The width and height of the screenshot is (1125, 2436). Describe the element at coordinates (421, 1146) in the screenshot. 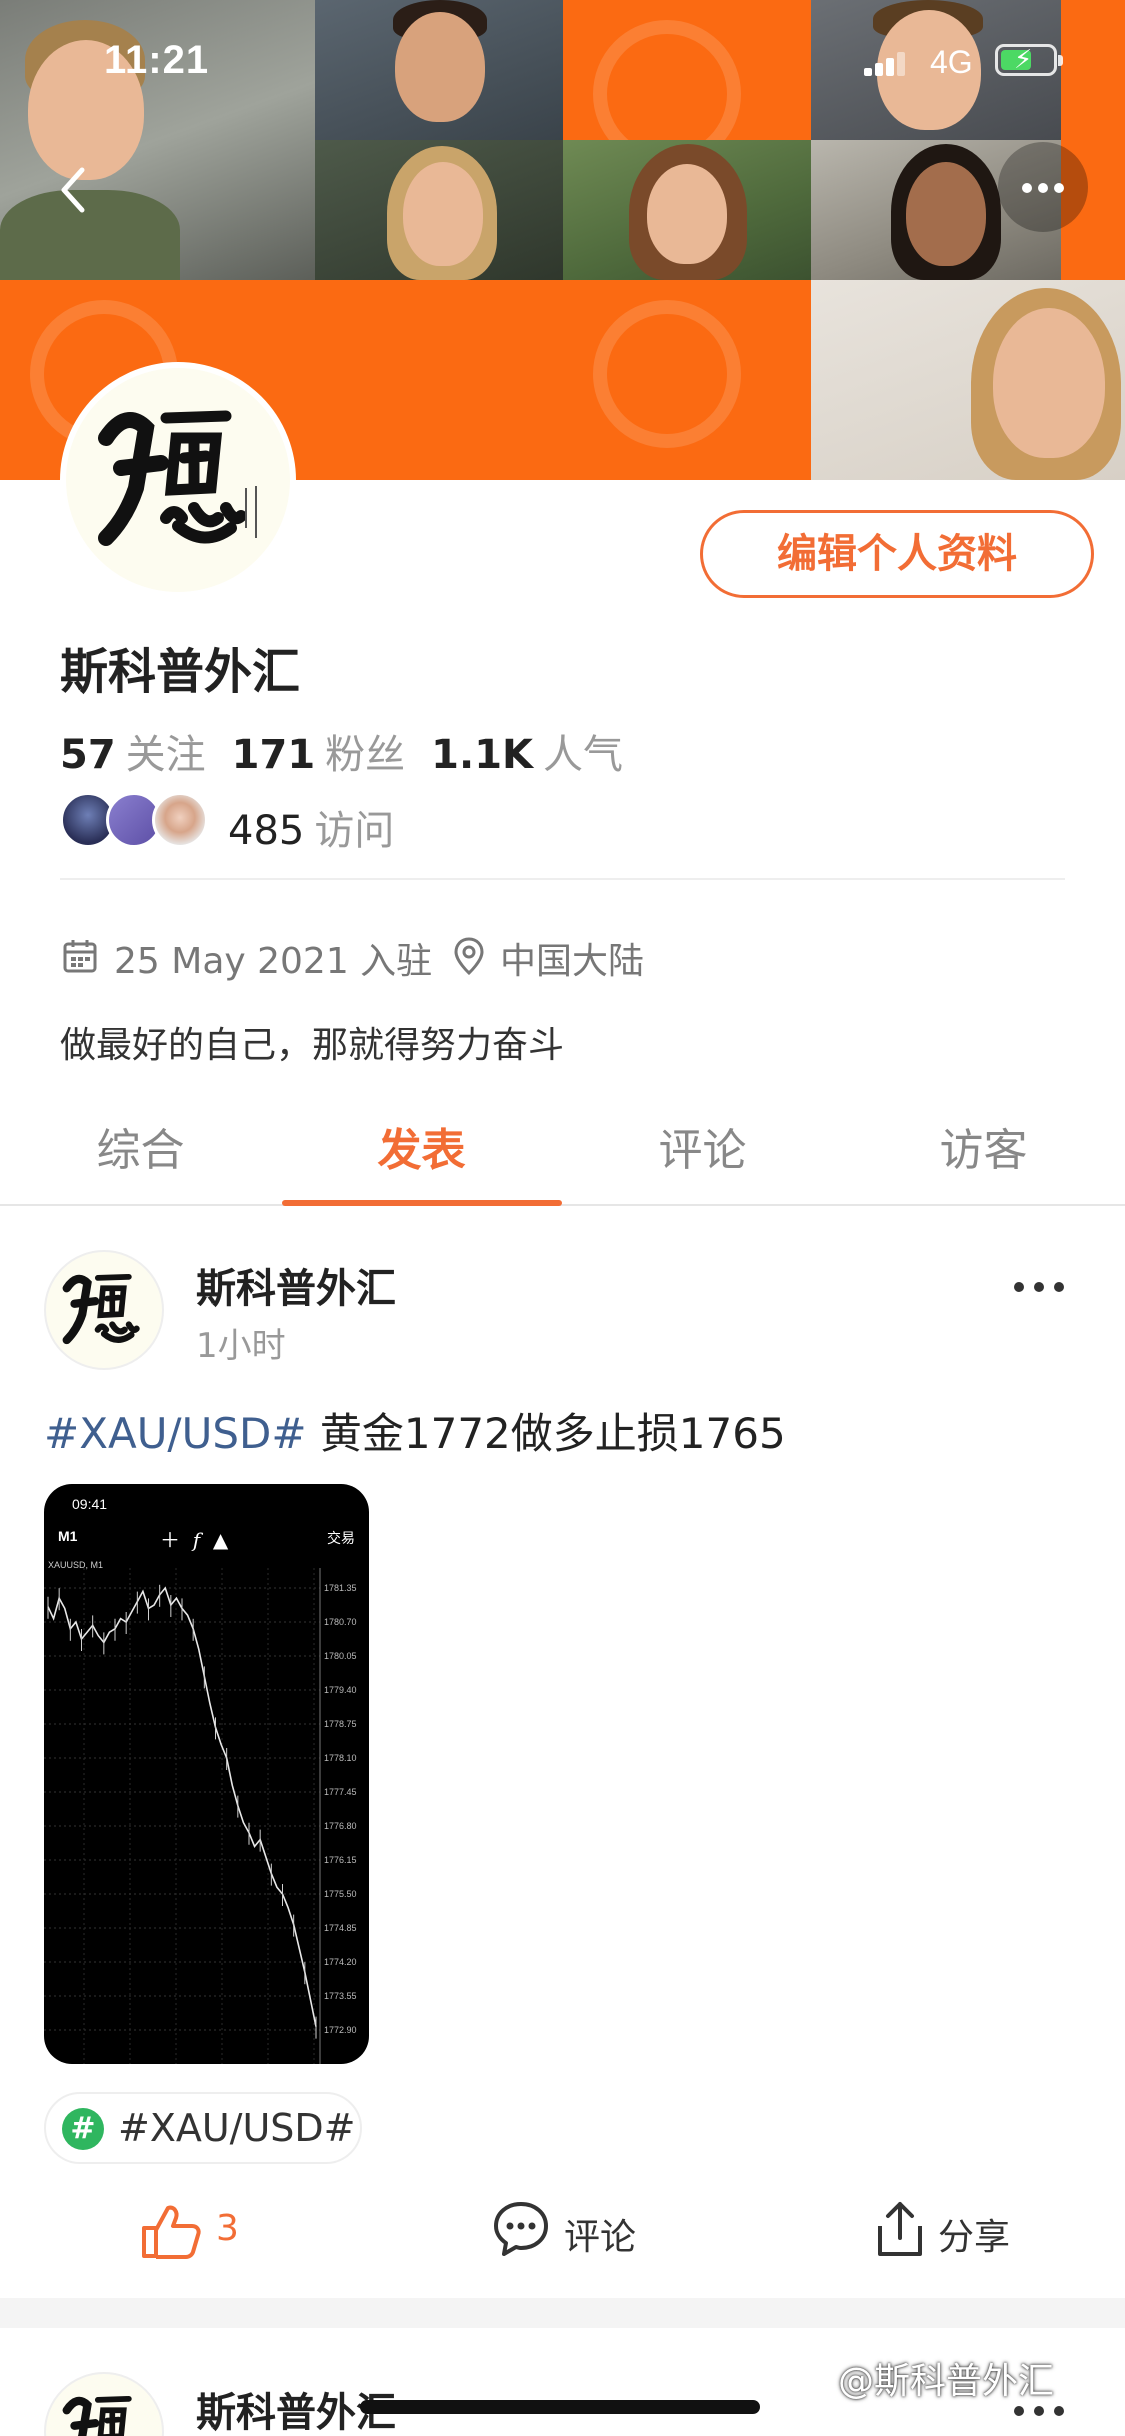

I see `tab-posts: 发表` at that location.